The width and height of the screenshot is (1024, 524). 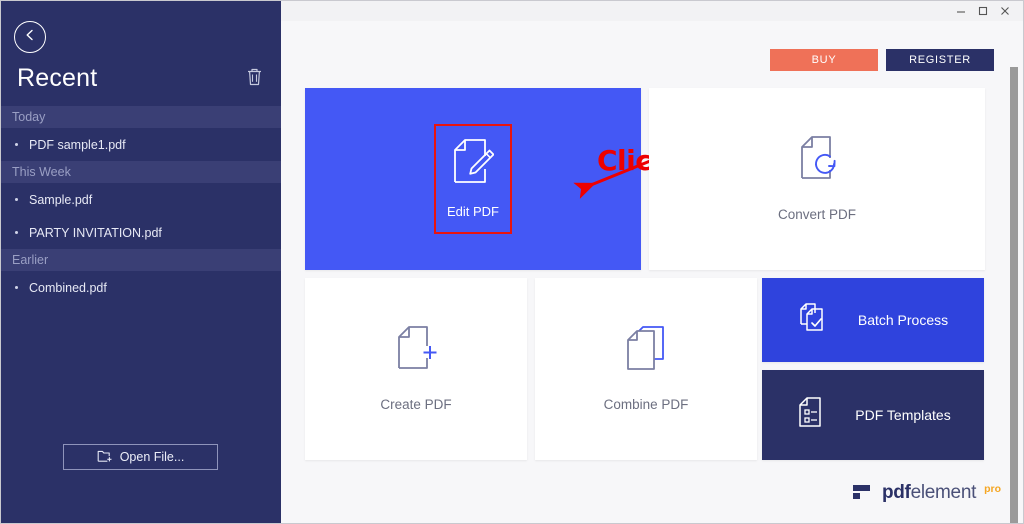 What do you see at coordinates (646, 404) in the screenshot?
I see `tile-label: Combine PDF` at bounding box center [646, 404].